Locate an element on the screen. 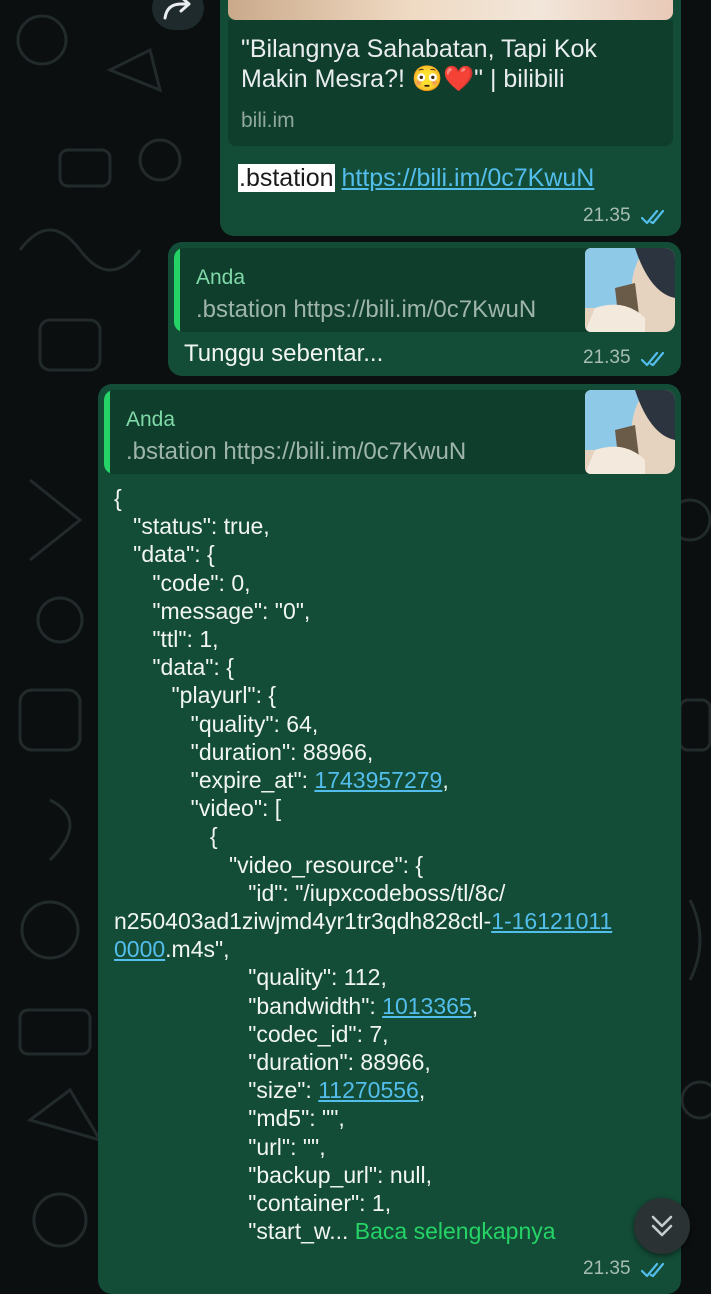 The width and height of the screenshot is (711, 1294). code-text: "video": [ is located at coordinates (198, 808).